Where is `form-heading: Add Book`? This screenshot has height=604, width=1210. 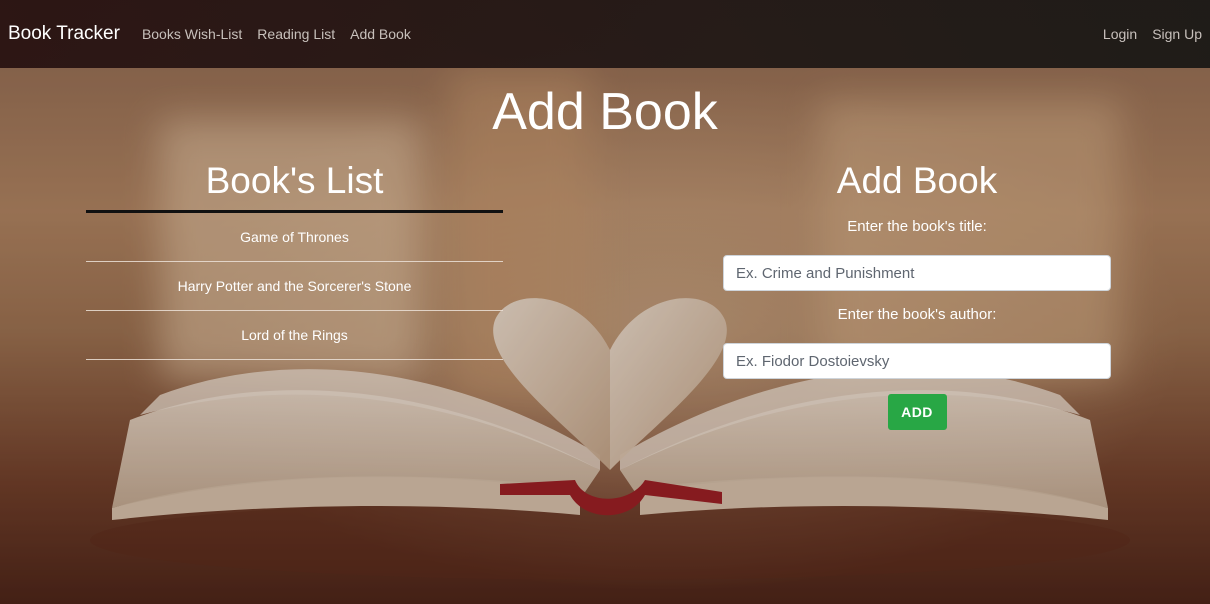
form-heading: Add Book is located at coordinates (917, 180).